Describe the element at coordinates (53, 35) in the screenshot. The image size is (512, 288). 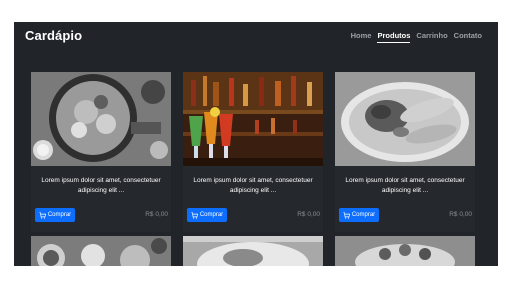
I see `brand-title: Cardápio` at that location.